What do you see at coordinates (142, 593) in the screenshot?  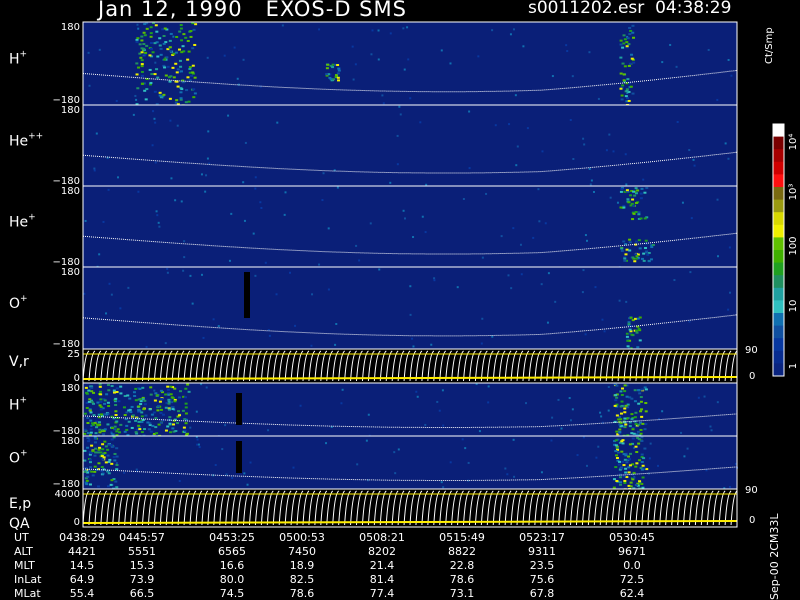 I see `table-cell: 66.5` at bounding box center [142, 593].